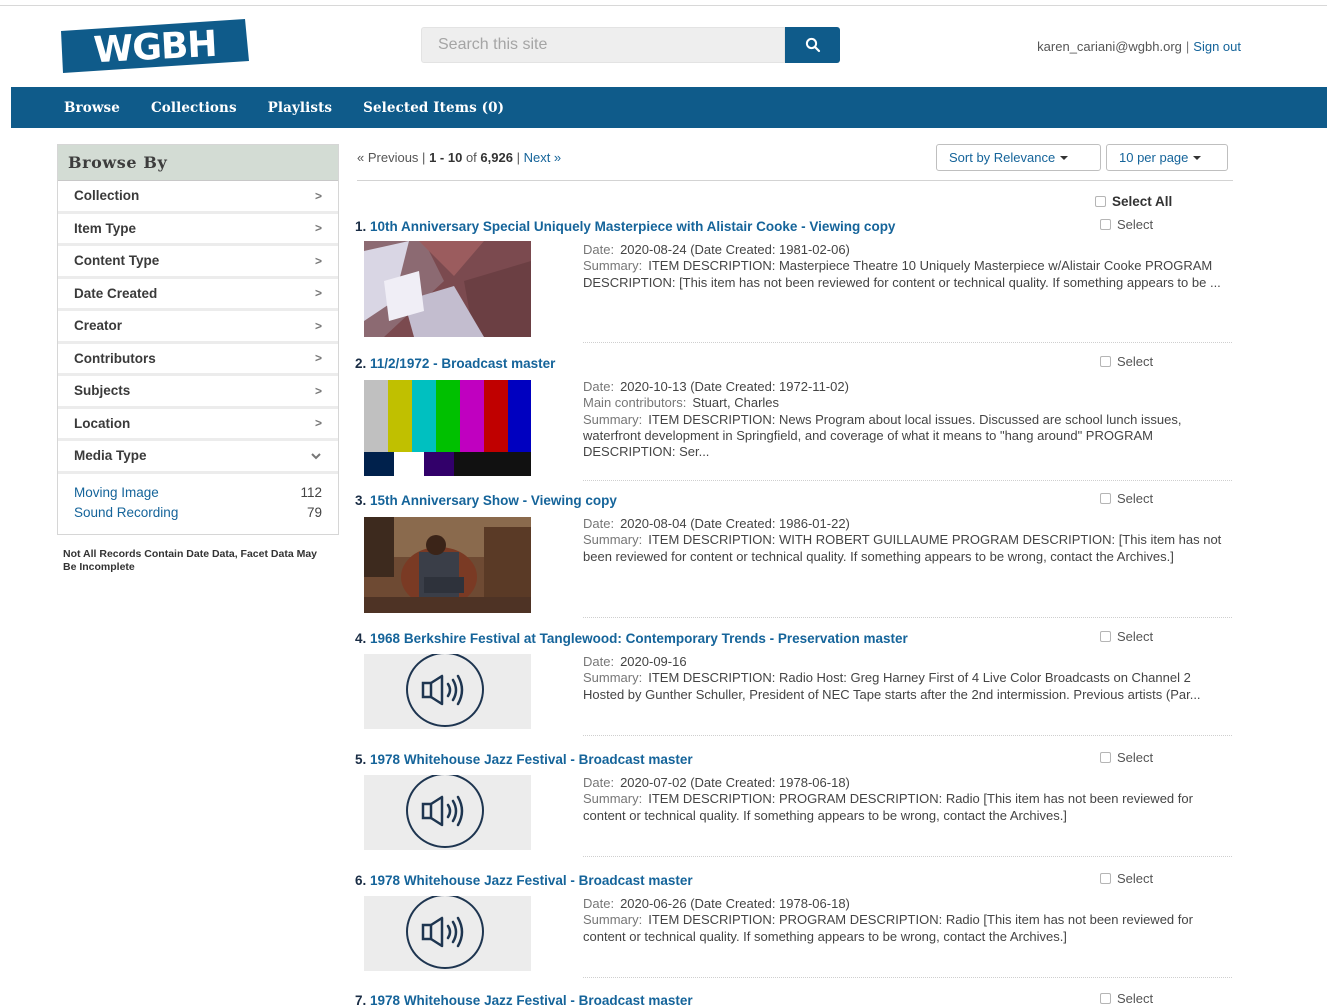 The width and height of the screenshot is (1327, 1006). What do you see at coordinates (1100, 201) in the screenshot?
I see `select-all-checkbox` at bounding box center [1100, 201].